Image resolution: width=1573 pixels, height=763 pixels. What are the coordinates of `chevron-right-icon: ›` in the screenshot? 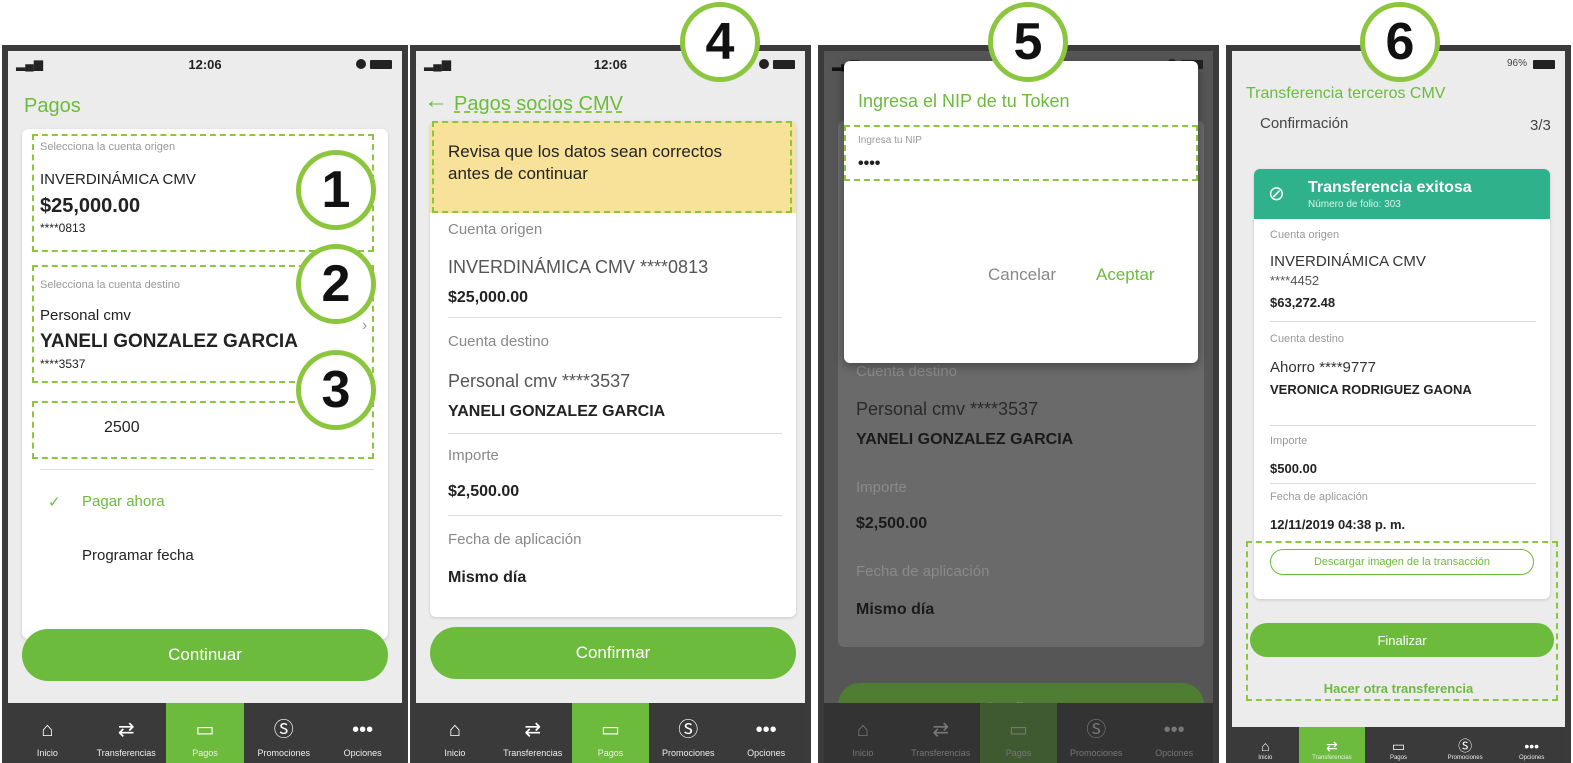 It's located at (365, 325).